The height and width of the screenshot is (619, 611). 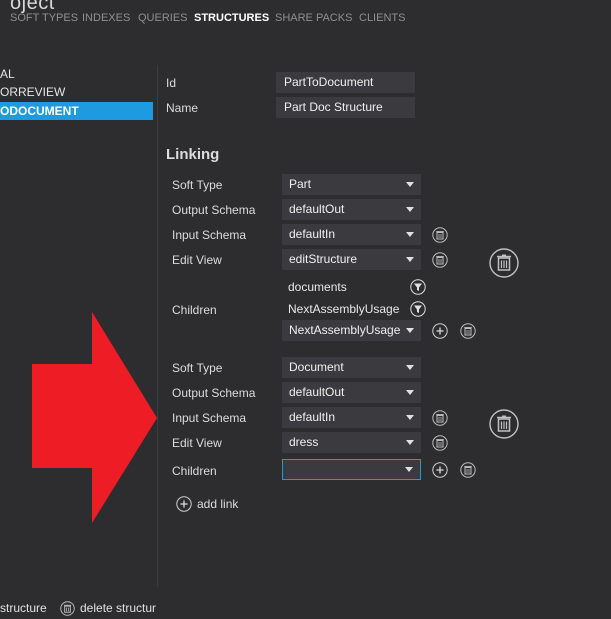 I want to click on tab-indexes: INDEXES, so click(x=106, y=18).